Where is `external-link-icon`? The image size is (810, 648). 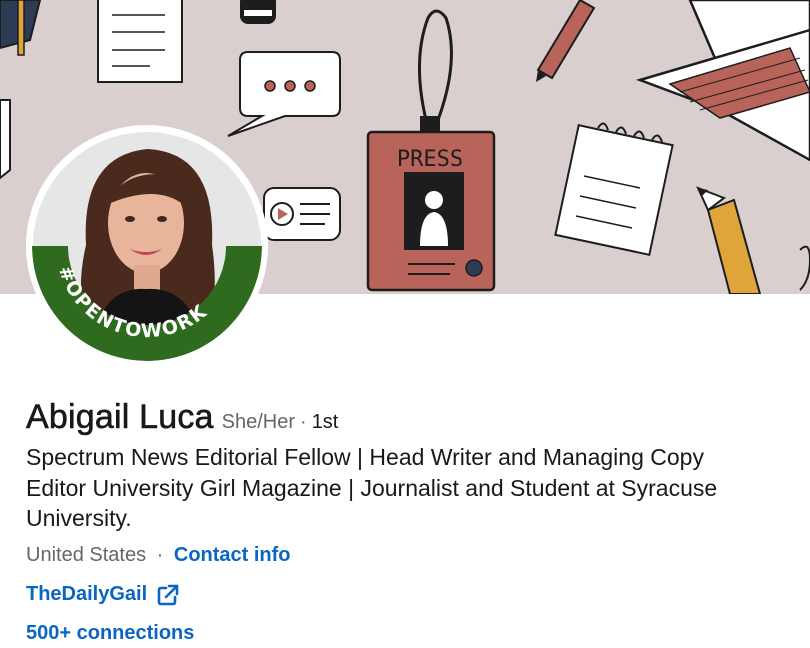 external-link-icon is located at coordinates (168, 595).